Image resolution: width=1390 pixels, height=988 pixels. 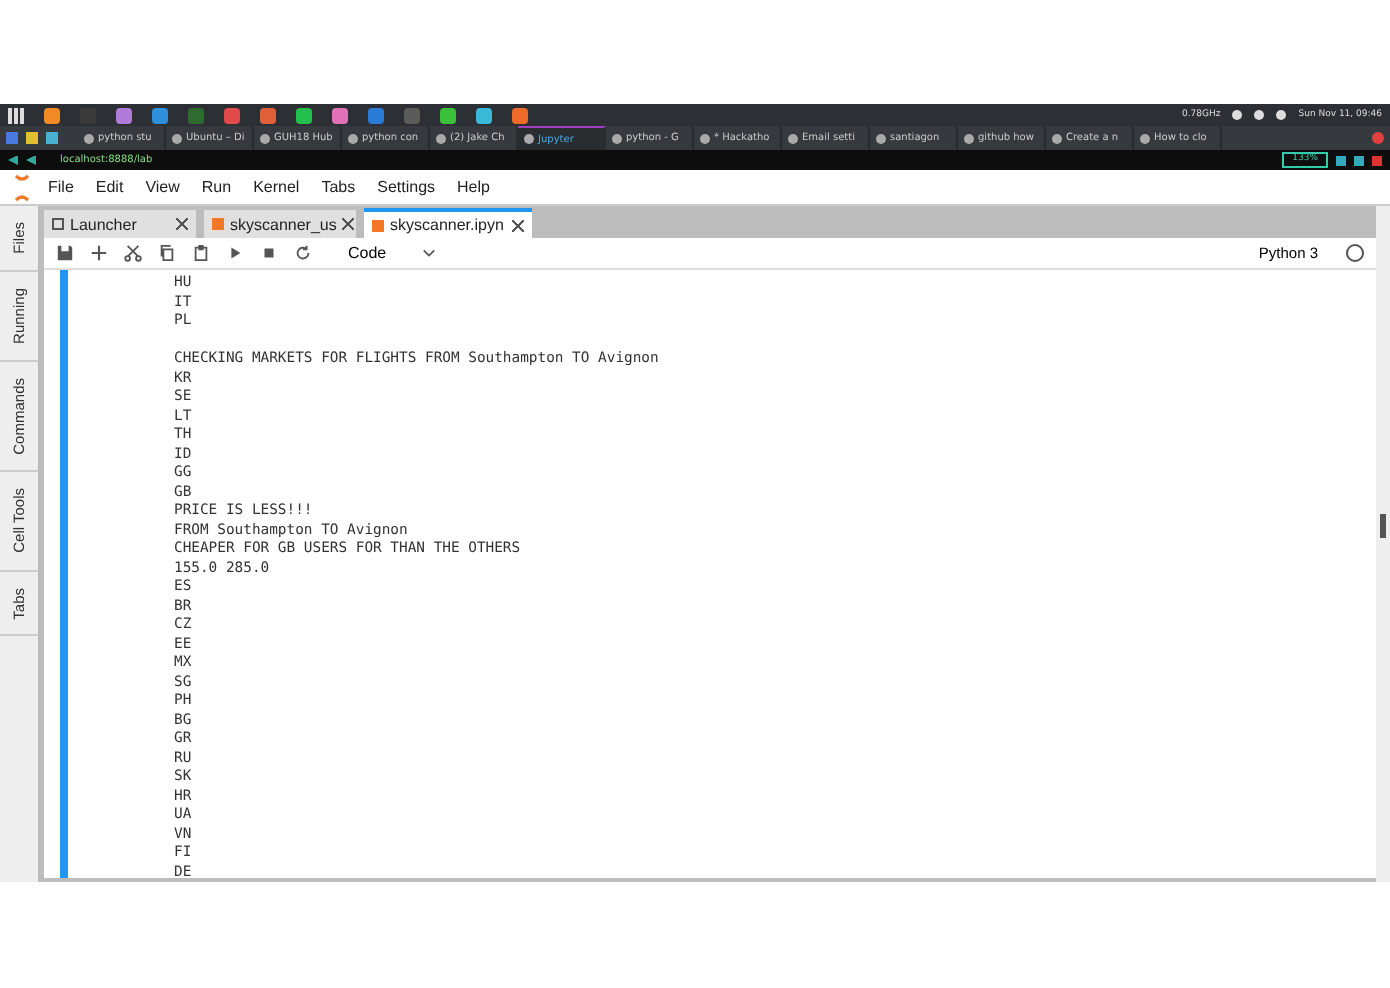 I want to click on cut-icon, so click(x=133, y=253).